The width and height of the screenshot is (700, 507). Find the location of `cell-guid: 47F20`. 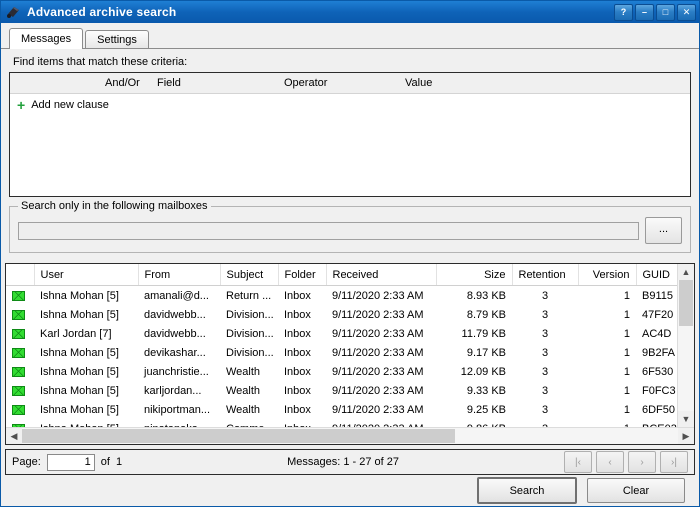

cell-guid: 47F20 is located at coordinates (658, 314).